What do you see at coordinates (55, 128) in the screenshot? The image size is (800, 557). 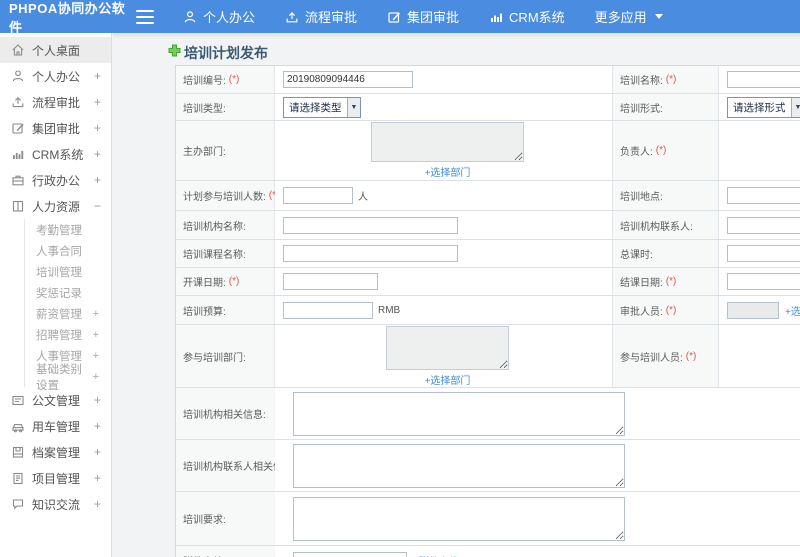 I see `sidebar-item-group-approval: 集团审批 +` at bounding box center [55, 128].